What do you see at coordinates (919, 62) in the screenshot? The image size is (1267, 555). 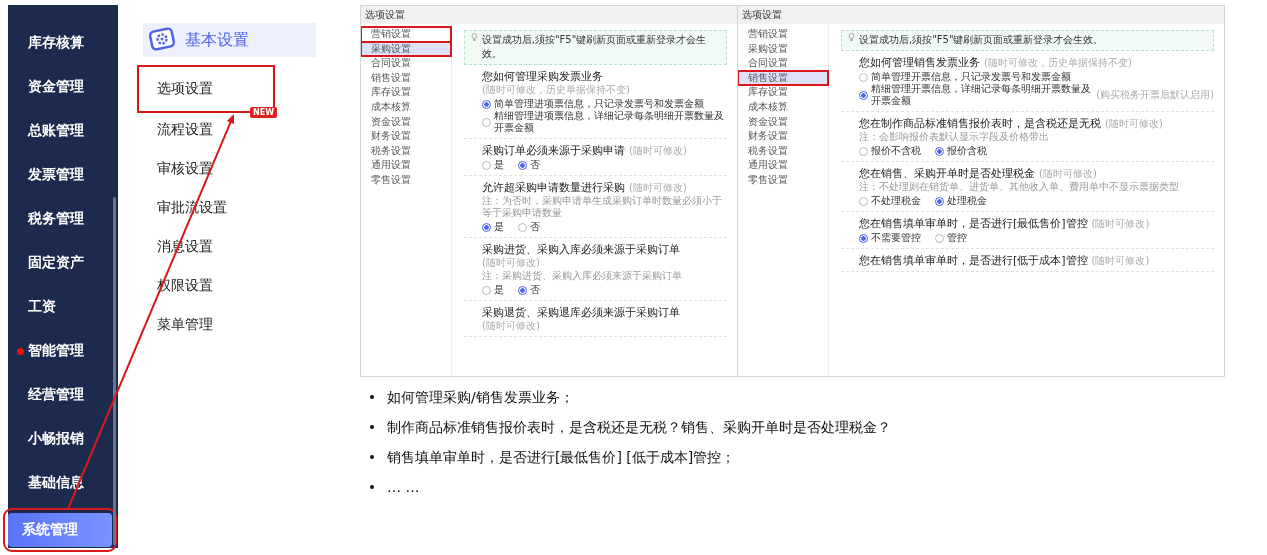 I see `setting-question: 您如何管理销售发票业务` at bounding box center [919, 62].